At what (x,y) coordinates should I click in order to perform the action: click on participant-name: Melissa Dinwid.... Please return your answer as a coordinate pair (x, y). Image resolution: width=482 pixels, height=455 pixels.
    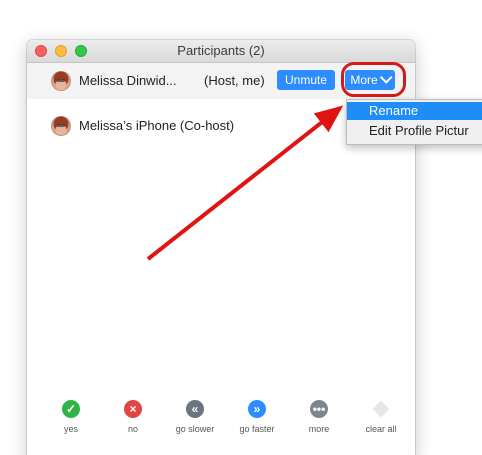
    Looking at the image, I should click on (128, 80).